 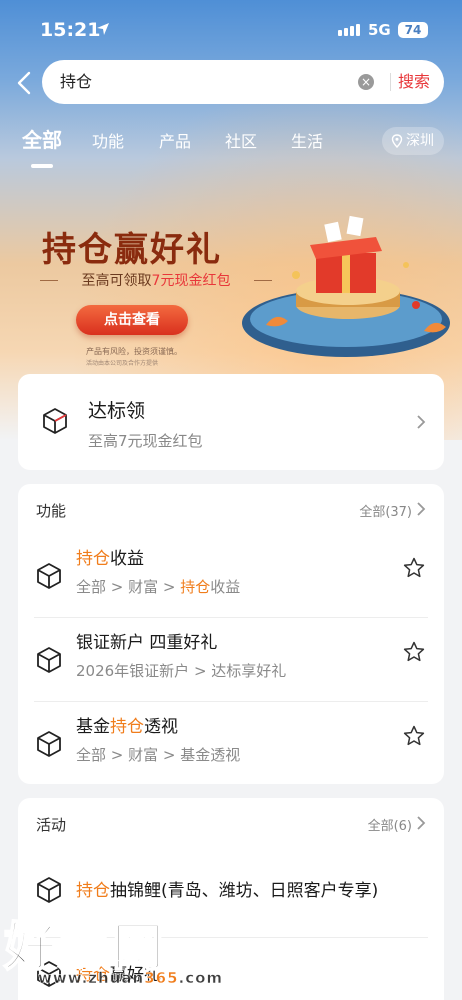 I want to click on category-tabs: 全部 功能 产品 社区 生活 深圳, so click(x=231, y=145).